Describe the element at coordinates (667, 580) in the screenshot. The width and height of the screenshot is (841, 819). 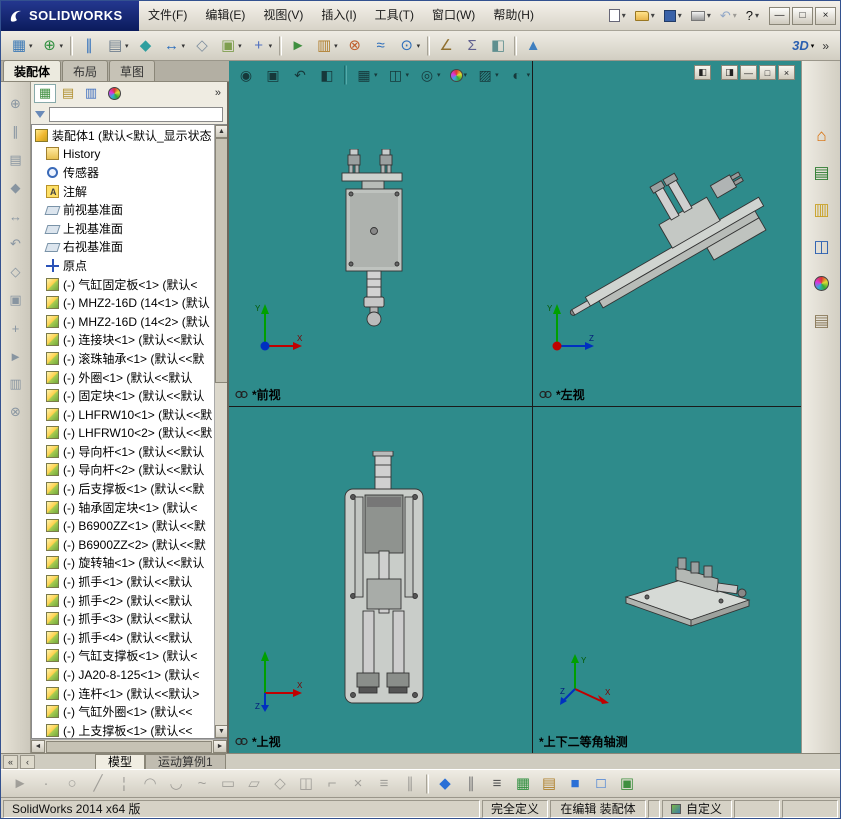
I see `viewport-isometric: Y X Z *上下二等角轴测` at that location.